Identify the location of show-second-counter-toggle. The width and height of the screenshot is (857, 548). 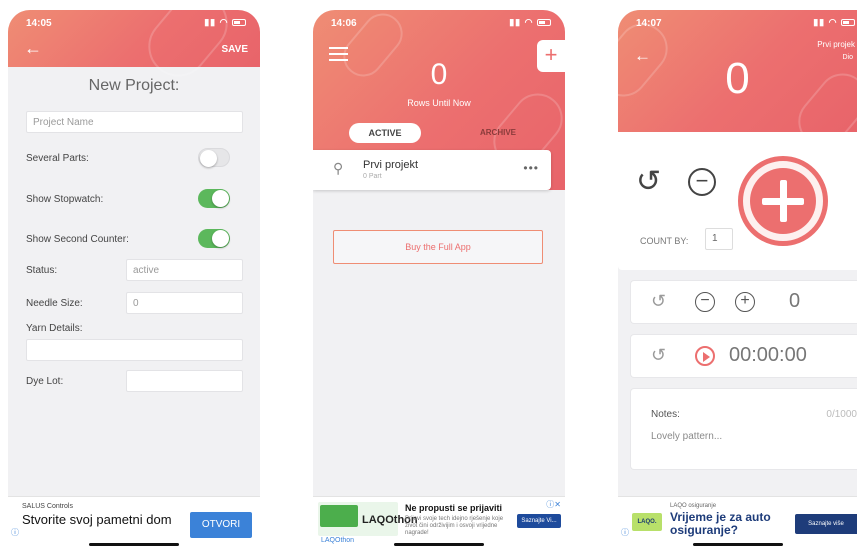
(214, 238).